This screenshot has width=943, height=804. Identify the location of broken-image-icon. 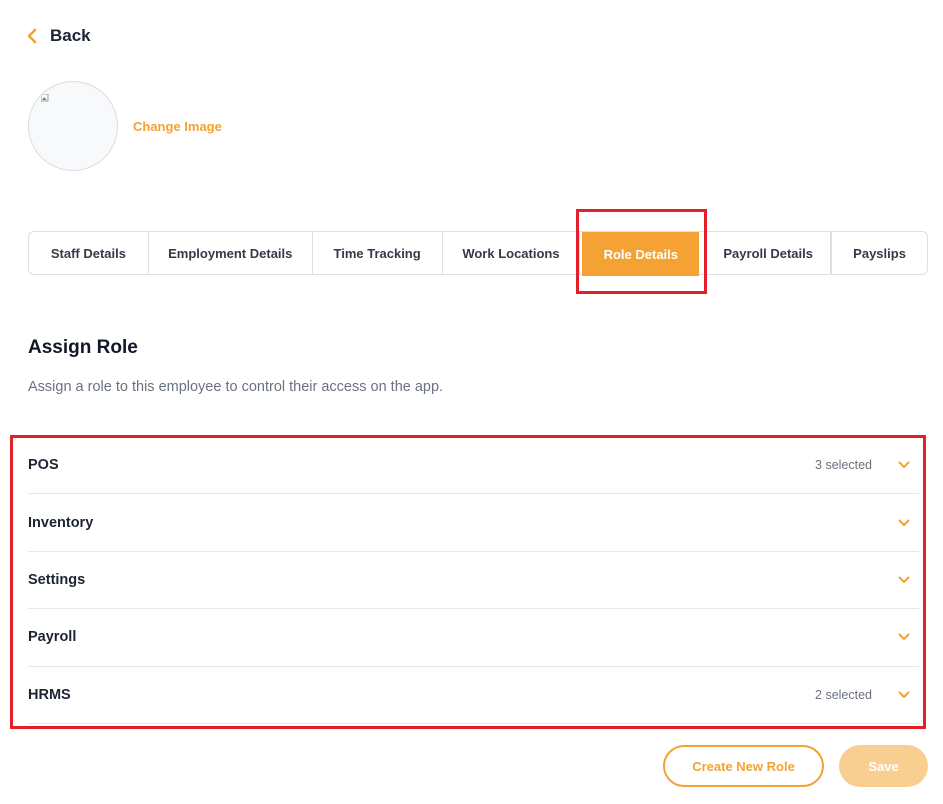
(45, 98).